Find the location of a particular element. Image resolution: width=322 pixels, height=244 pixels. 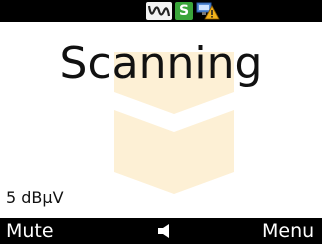

status-bar: S is located at coordinates (161, 11).